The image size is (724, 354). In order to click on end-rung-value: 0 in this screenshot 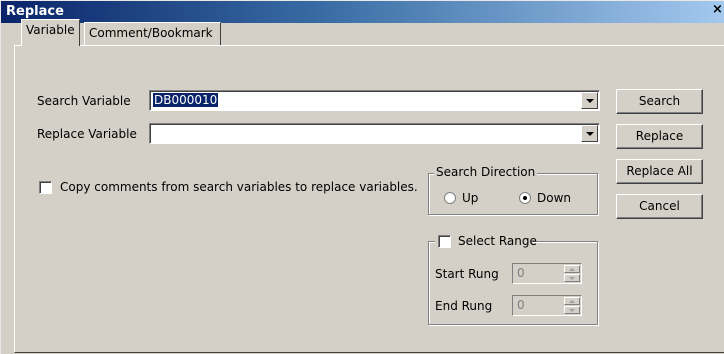, I will do `click(521, 305)`.